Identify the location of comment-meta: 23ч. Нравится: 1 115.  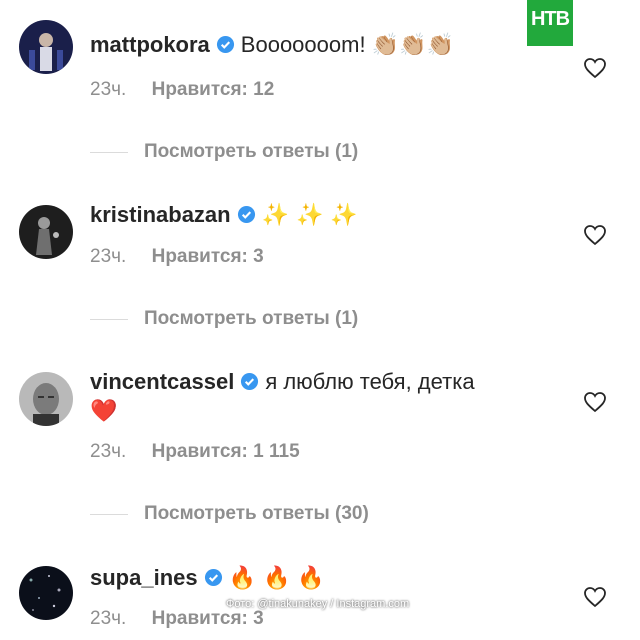
(195, 452).